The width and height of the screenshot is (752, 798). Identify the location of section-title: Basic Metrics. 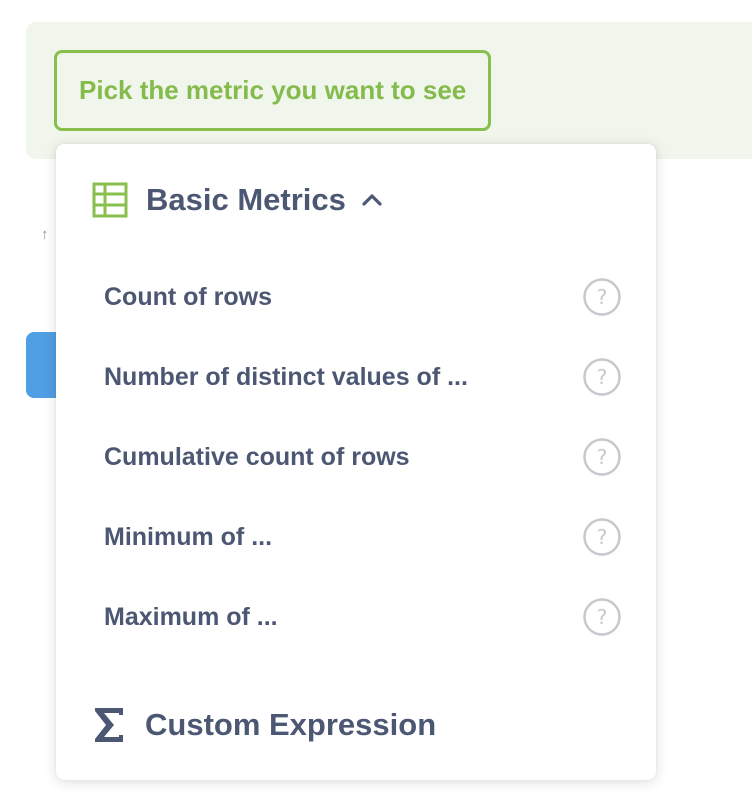
(246, 199).